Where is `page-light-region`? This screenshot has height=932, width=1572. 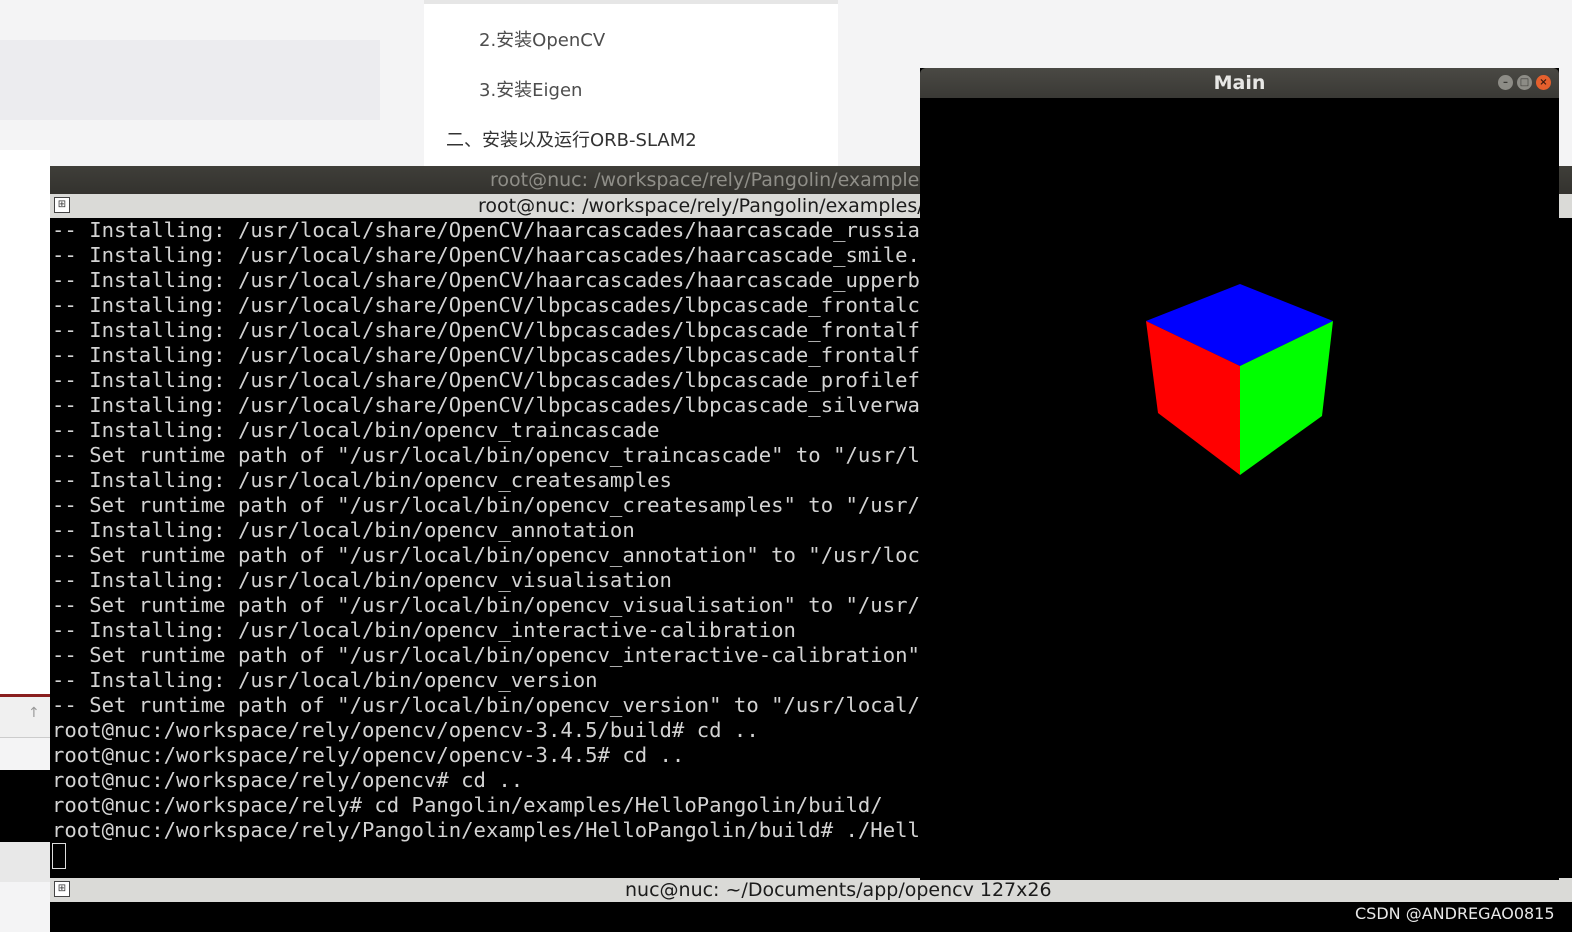 page-light-region is located at coordinates (25, 862).